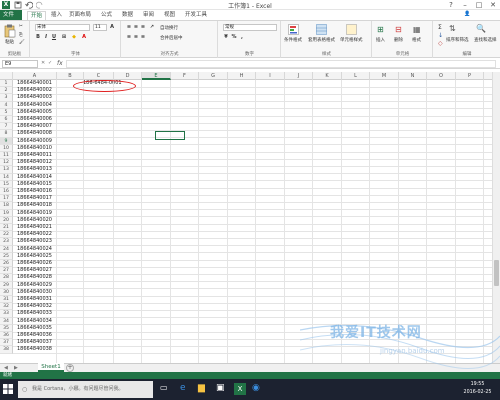 The height and width of the screenshot is (400, 500). Describe the element at coordinates (6, 256) in the screenshot. I see `row-header: 25` at that location.